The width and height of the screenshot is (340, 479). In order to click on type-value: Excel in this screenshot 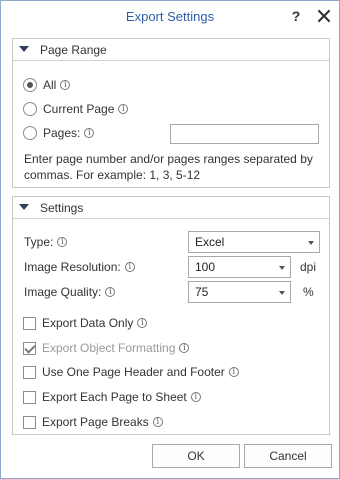, I will do `click(210, 242)`.